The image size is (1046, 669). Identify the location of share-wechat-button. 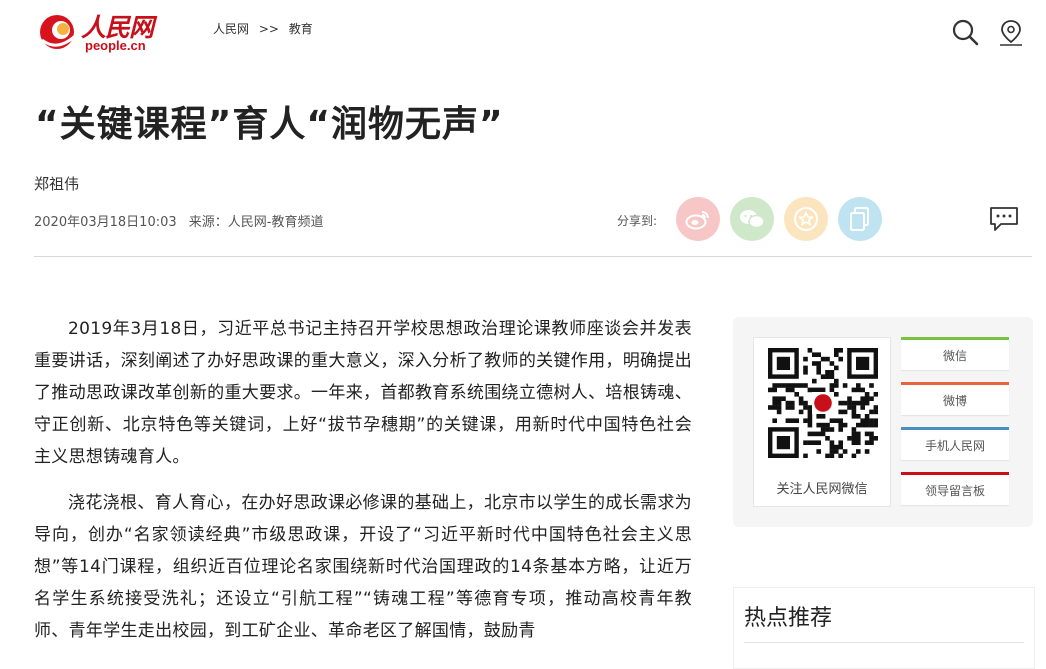
(752, 219).